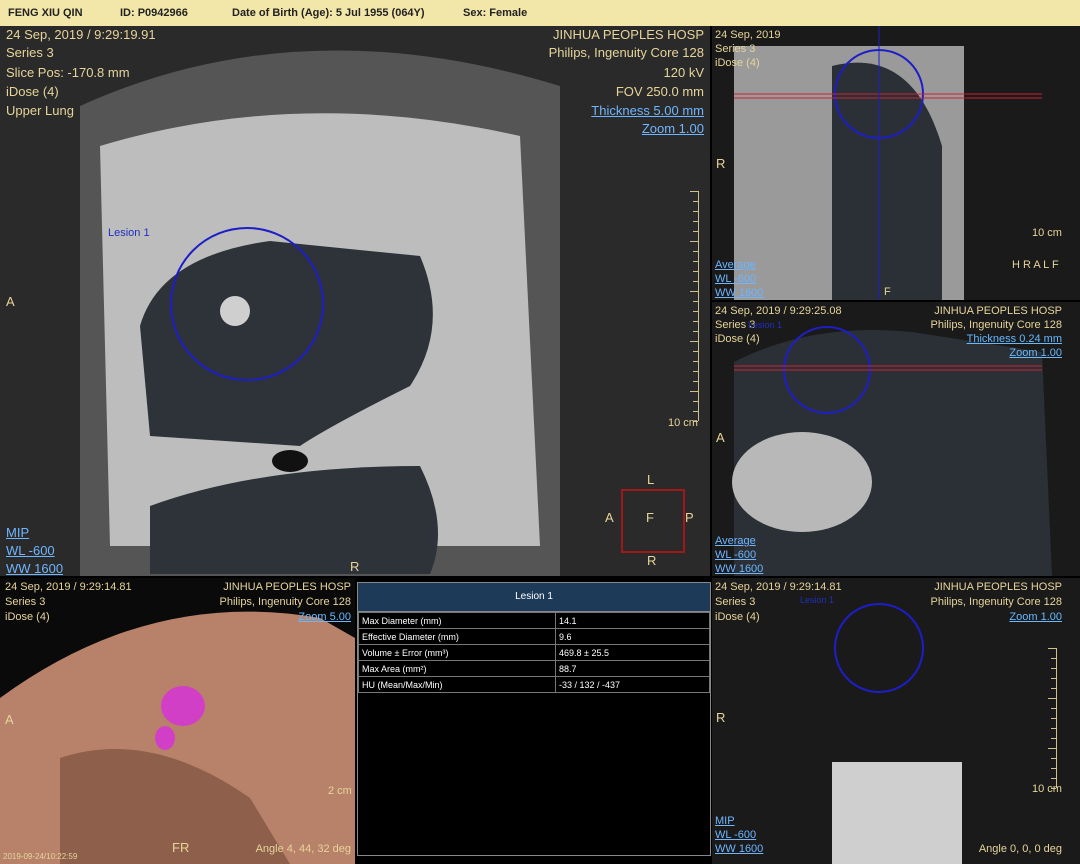 The height and width of the screenshot is (864, 1080). I want to click on cube-label-top: L, so click(651, 479).